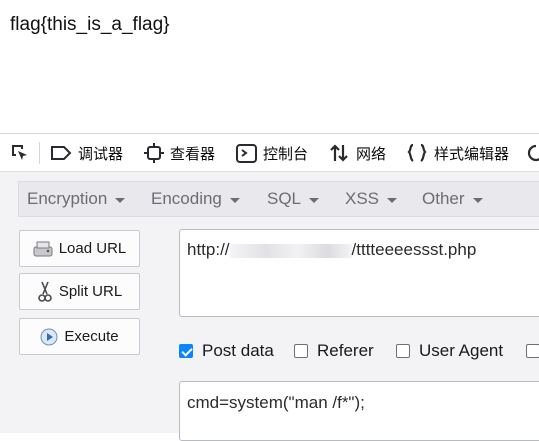  I want to click on hackbar-menu: Encryption Encoding SQL XSS Other, so click(278, 199).